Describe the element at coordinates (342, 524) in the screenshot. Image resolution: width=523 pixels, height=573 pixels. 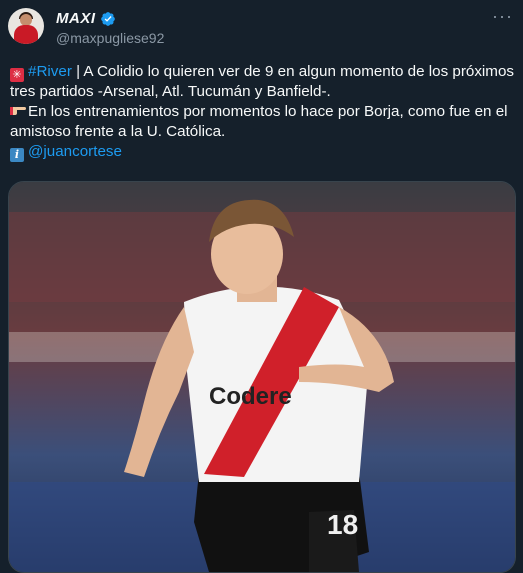
I see `shorts-number: 18` at that location.